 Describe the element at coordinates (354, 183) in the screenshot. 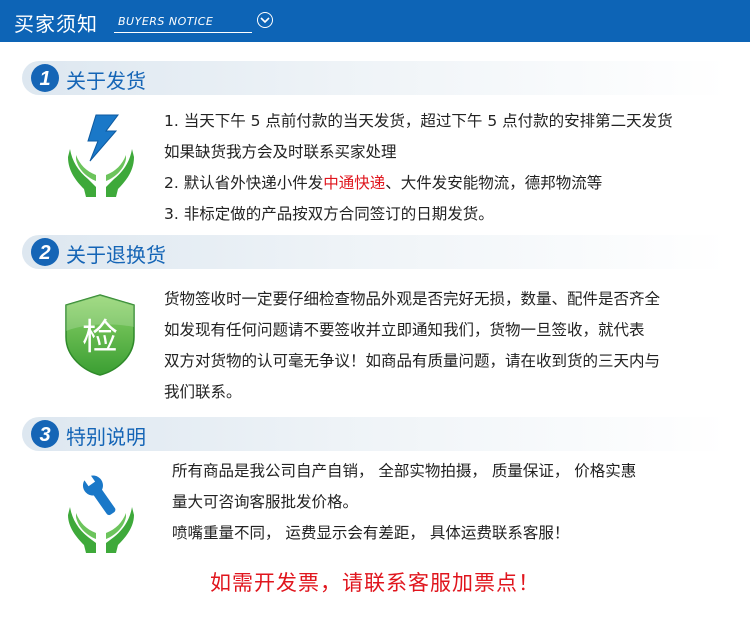

I see `shipping-highlight: 中通快递` at that location.